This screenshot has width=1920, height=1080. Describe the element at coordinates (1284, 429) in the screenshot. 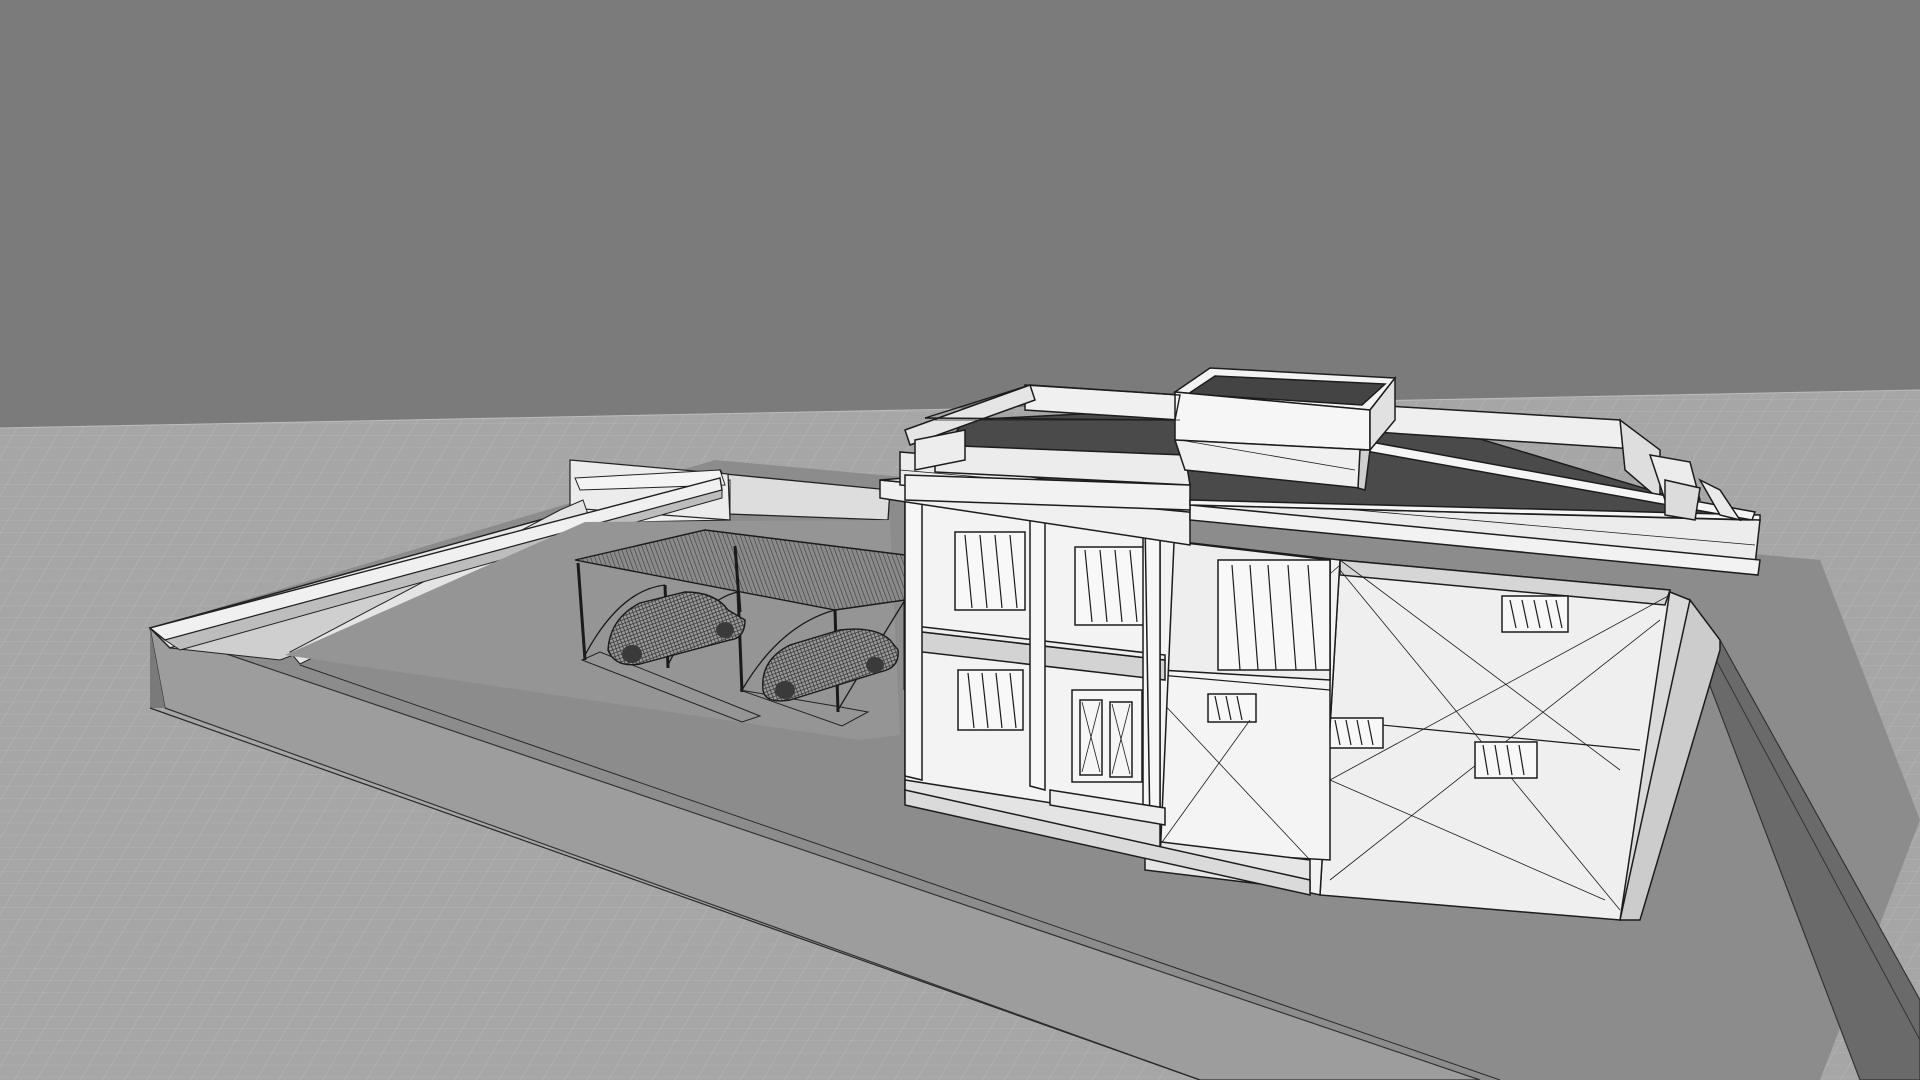

I see `roof-stair-tower` at that location.